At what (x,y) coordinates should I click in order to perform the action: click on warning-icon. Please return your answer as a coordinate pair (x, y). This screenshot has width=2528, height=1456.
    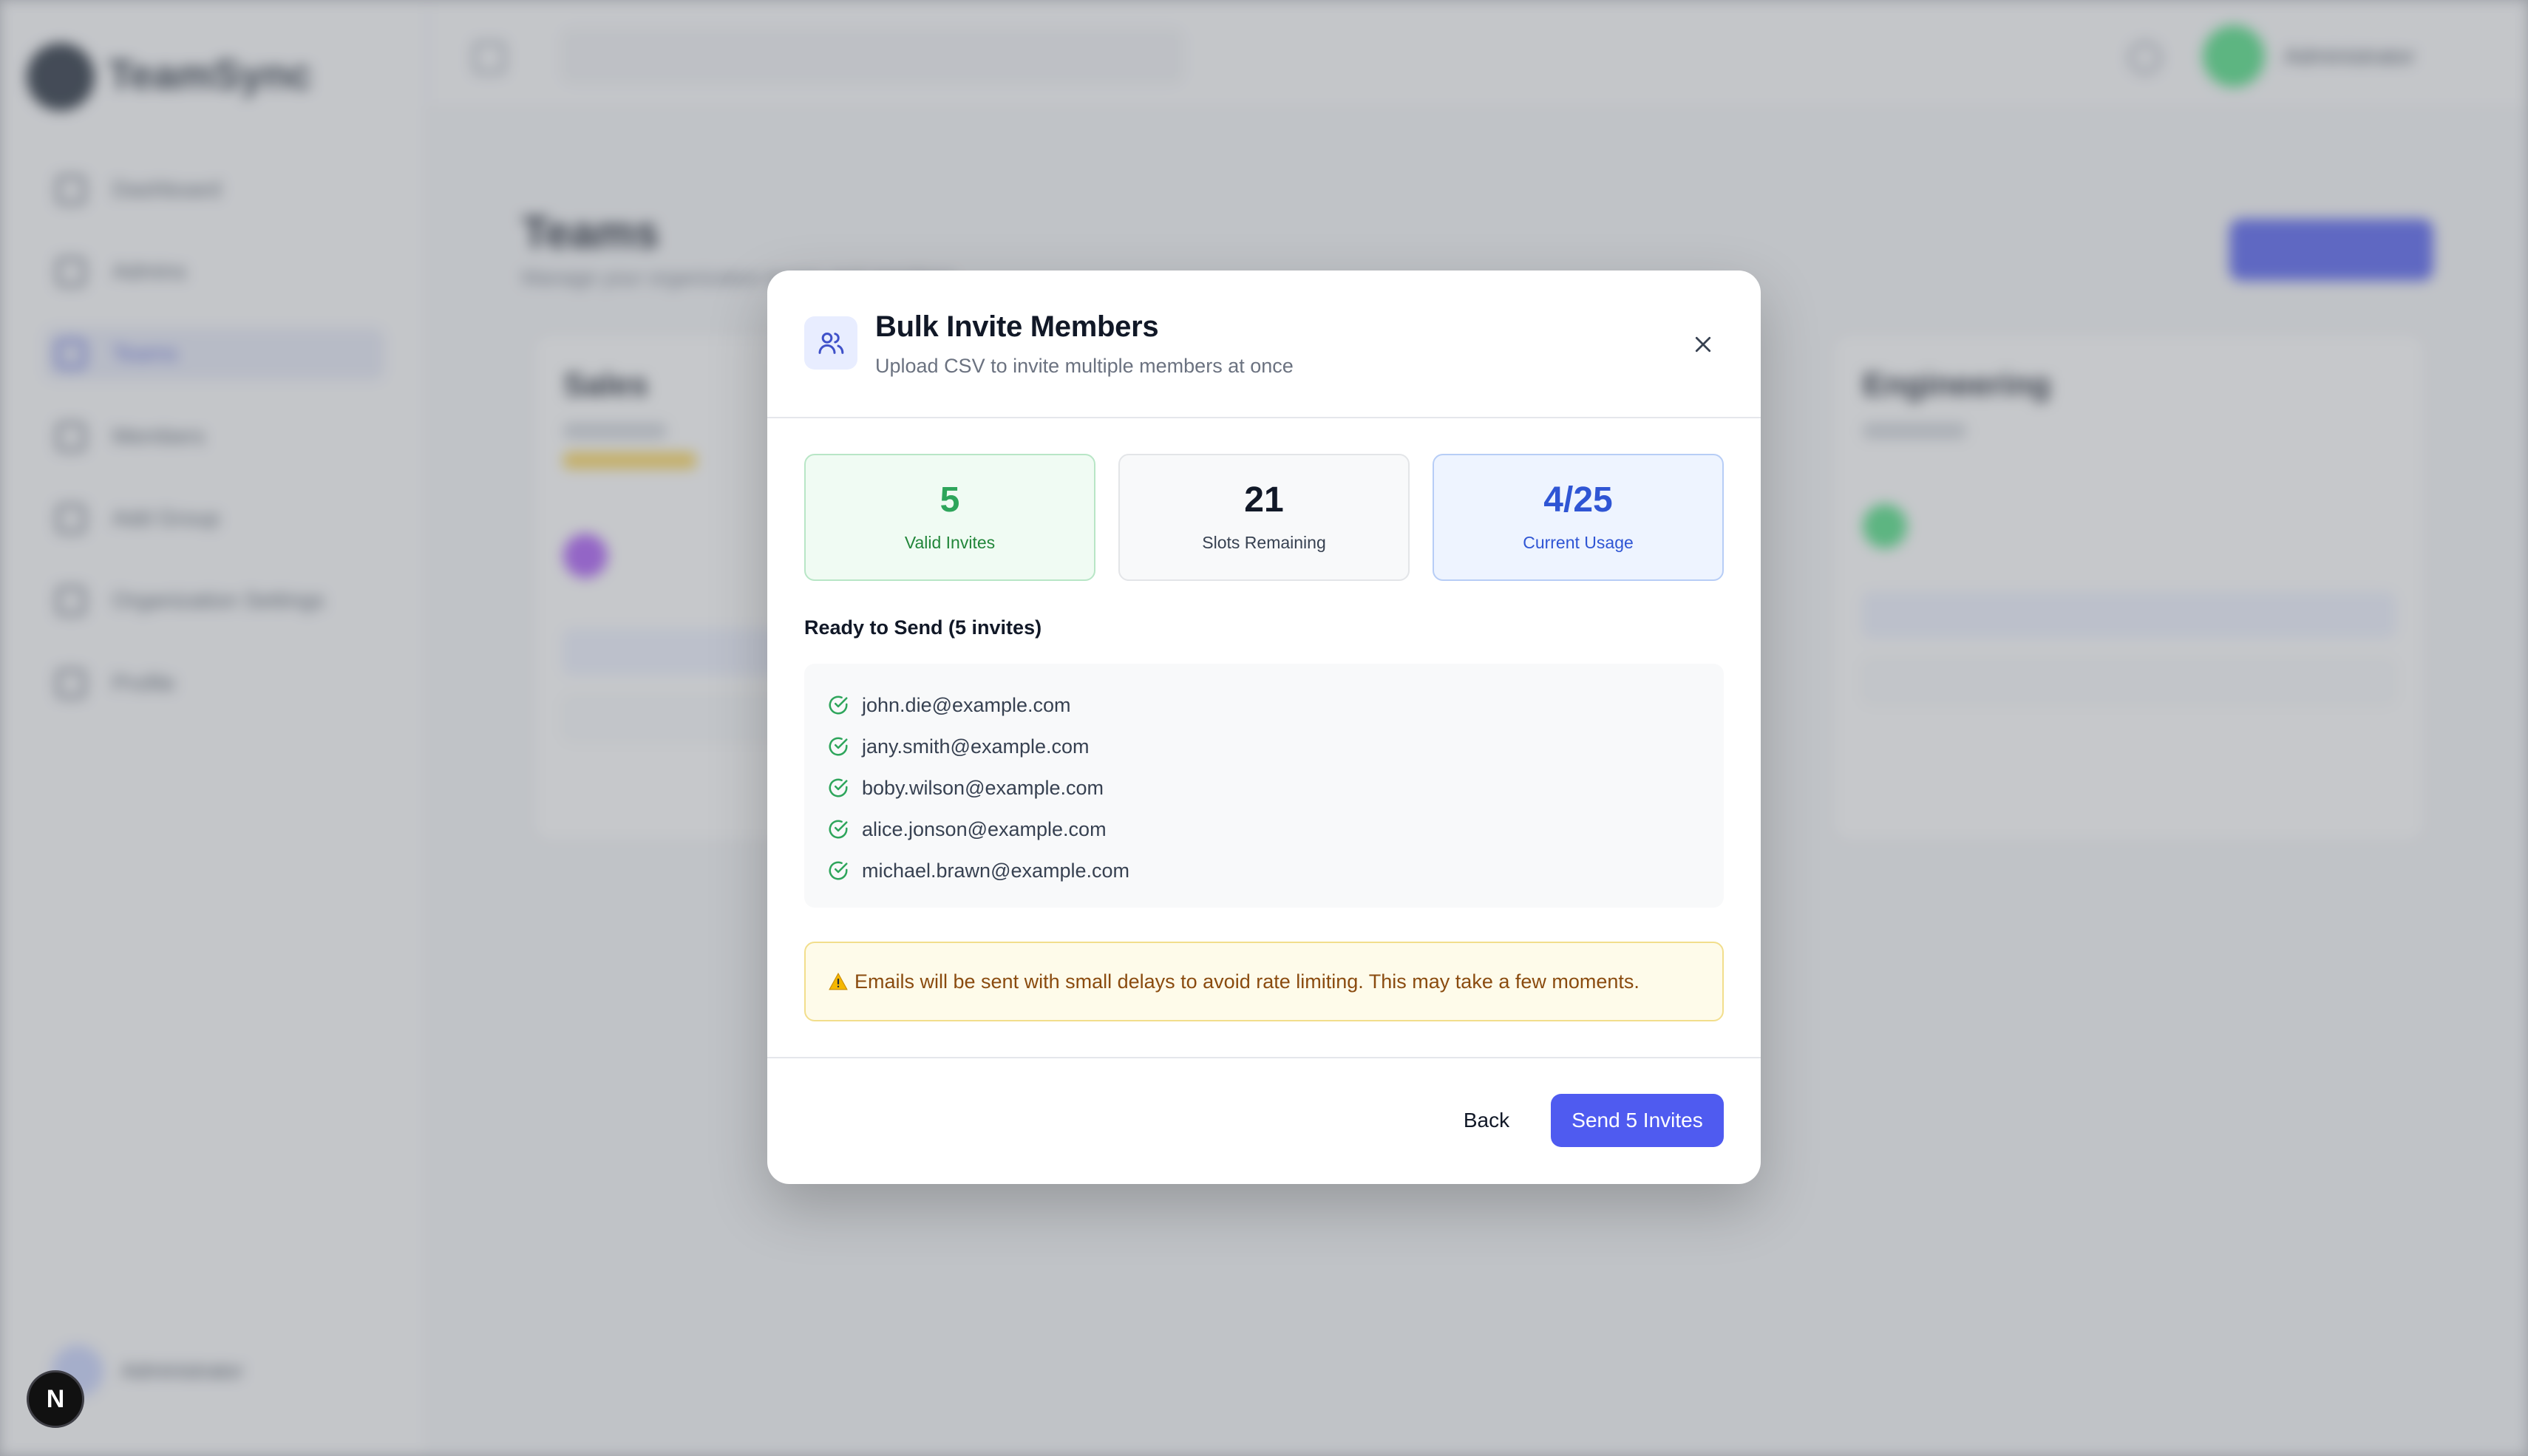
    Looking at the image, I should click on (839, 982).